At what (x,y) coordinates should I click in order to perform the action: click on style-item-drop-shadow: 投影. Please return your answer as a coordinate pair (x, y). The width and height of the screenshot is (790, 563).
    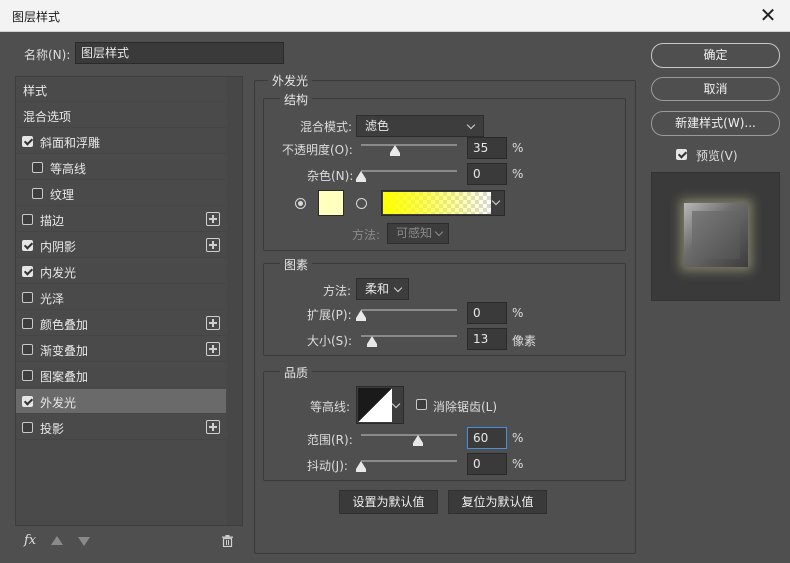
    Looking at the image, I should click on (121, 427).